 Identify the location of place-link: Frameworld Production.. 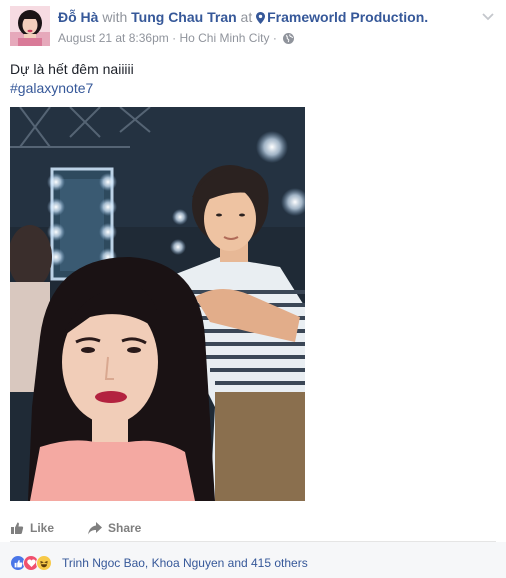
(342, 17).